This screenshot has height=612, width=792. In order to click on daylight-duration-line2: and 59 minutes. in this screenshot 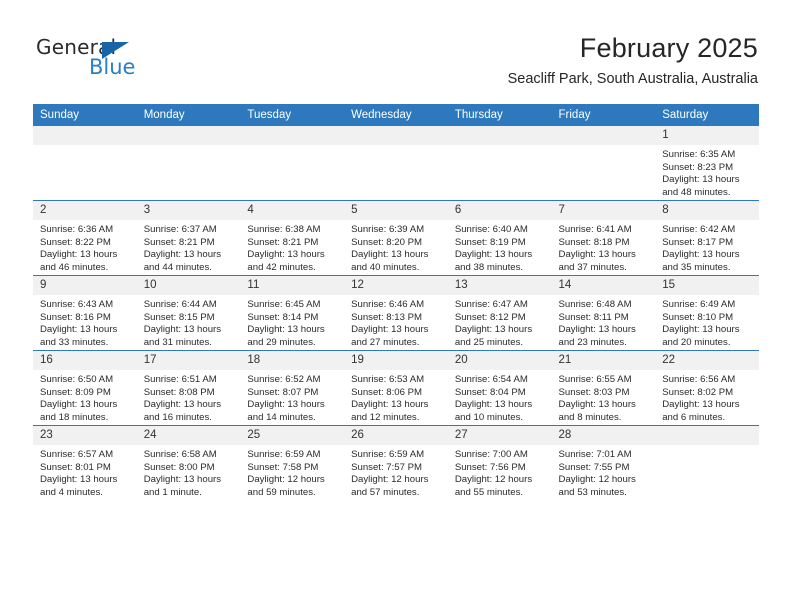, I will do `click(281, 492)`.